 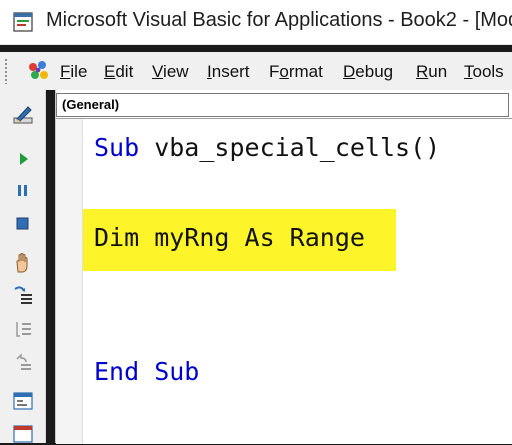 I want to click on reset-icon, so click(x=23, y=224).